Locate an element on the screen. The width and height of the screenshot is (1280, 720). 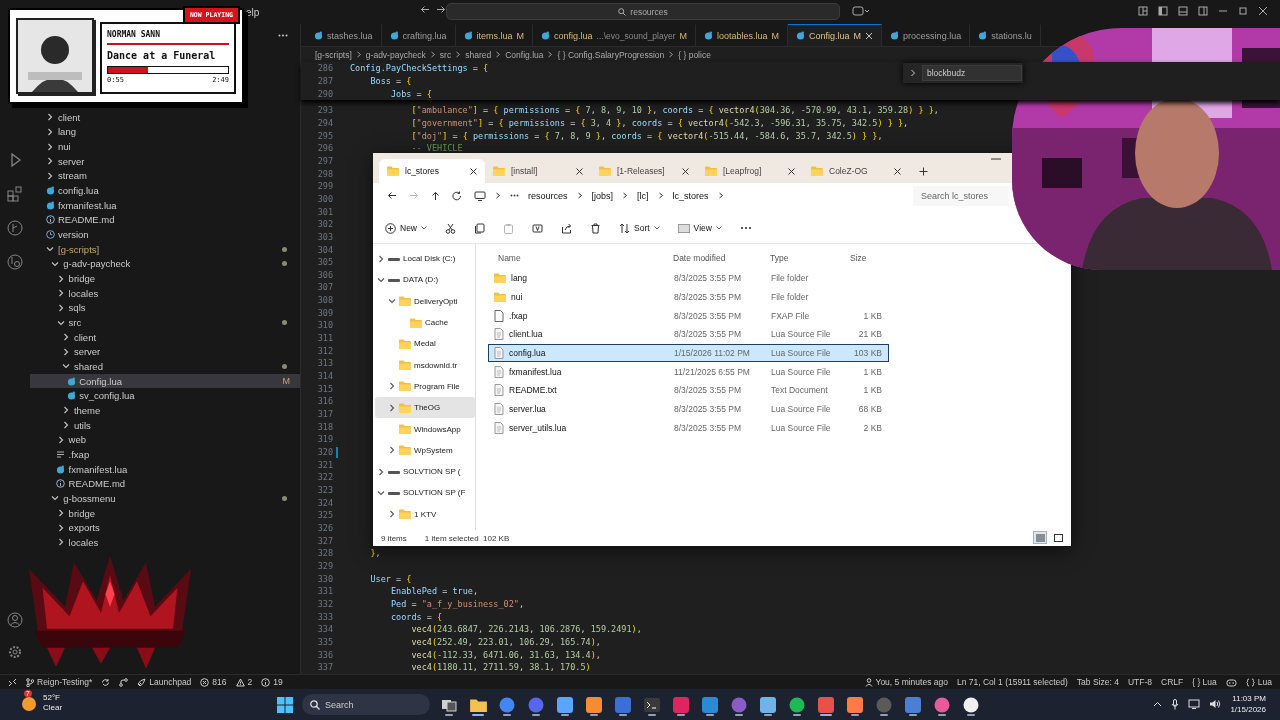
tree-item: .fxap is located at coordinates (165, 454).